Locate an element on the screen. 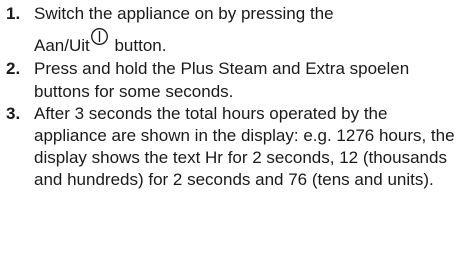 The width and height of the screenshot is (467, 267). power-icon is located at coordinates (99, 36).